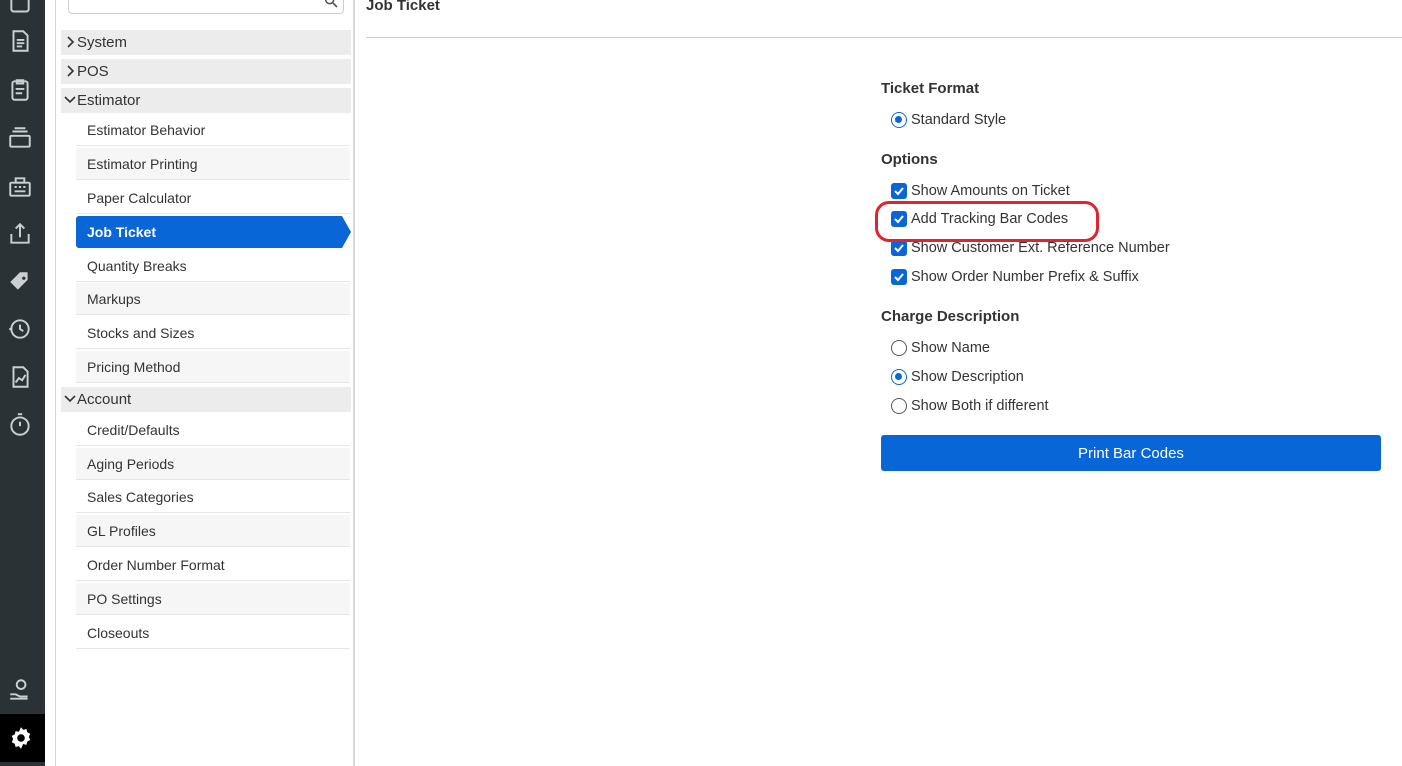 The image size is (1402, 766). What do you see at coordinates (213, 367) in the screenshot?
I see `tree-item-pricing-method: Pricing Method` at bounding box center [213, 367].